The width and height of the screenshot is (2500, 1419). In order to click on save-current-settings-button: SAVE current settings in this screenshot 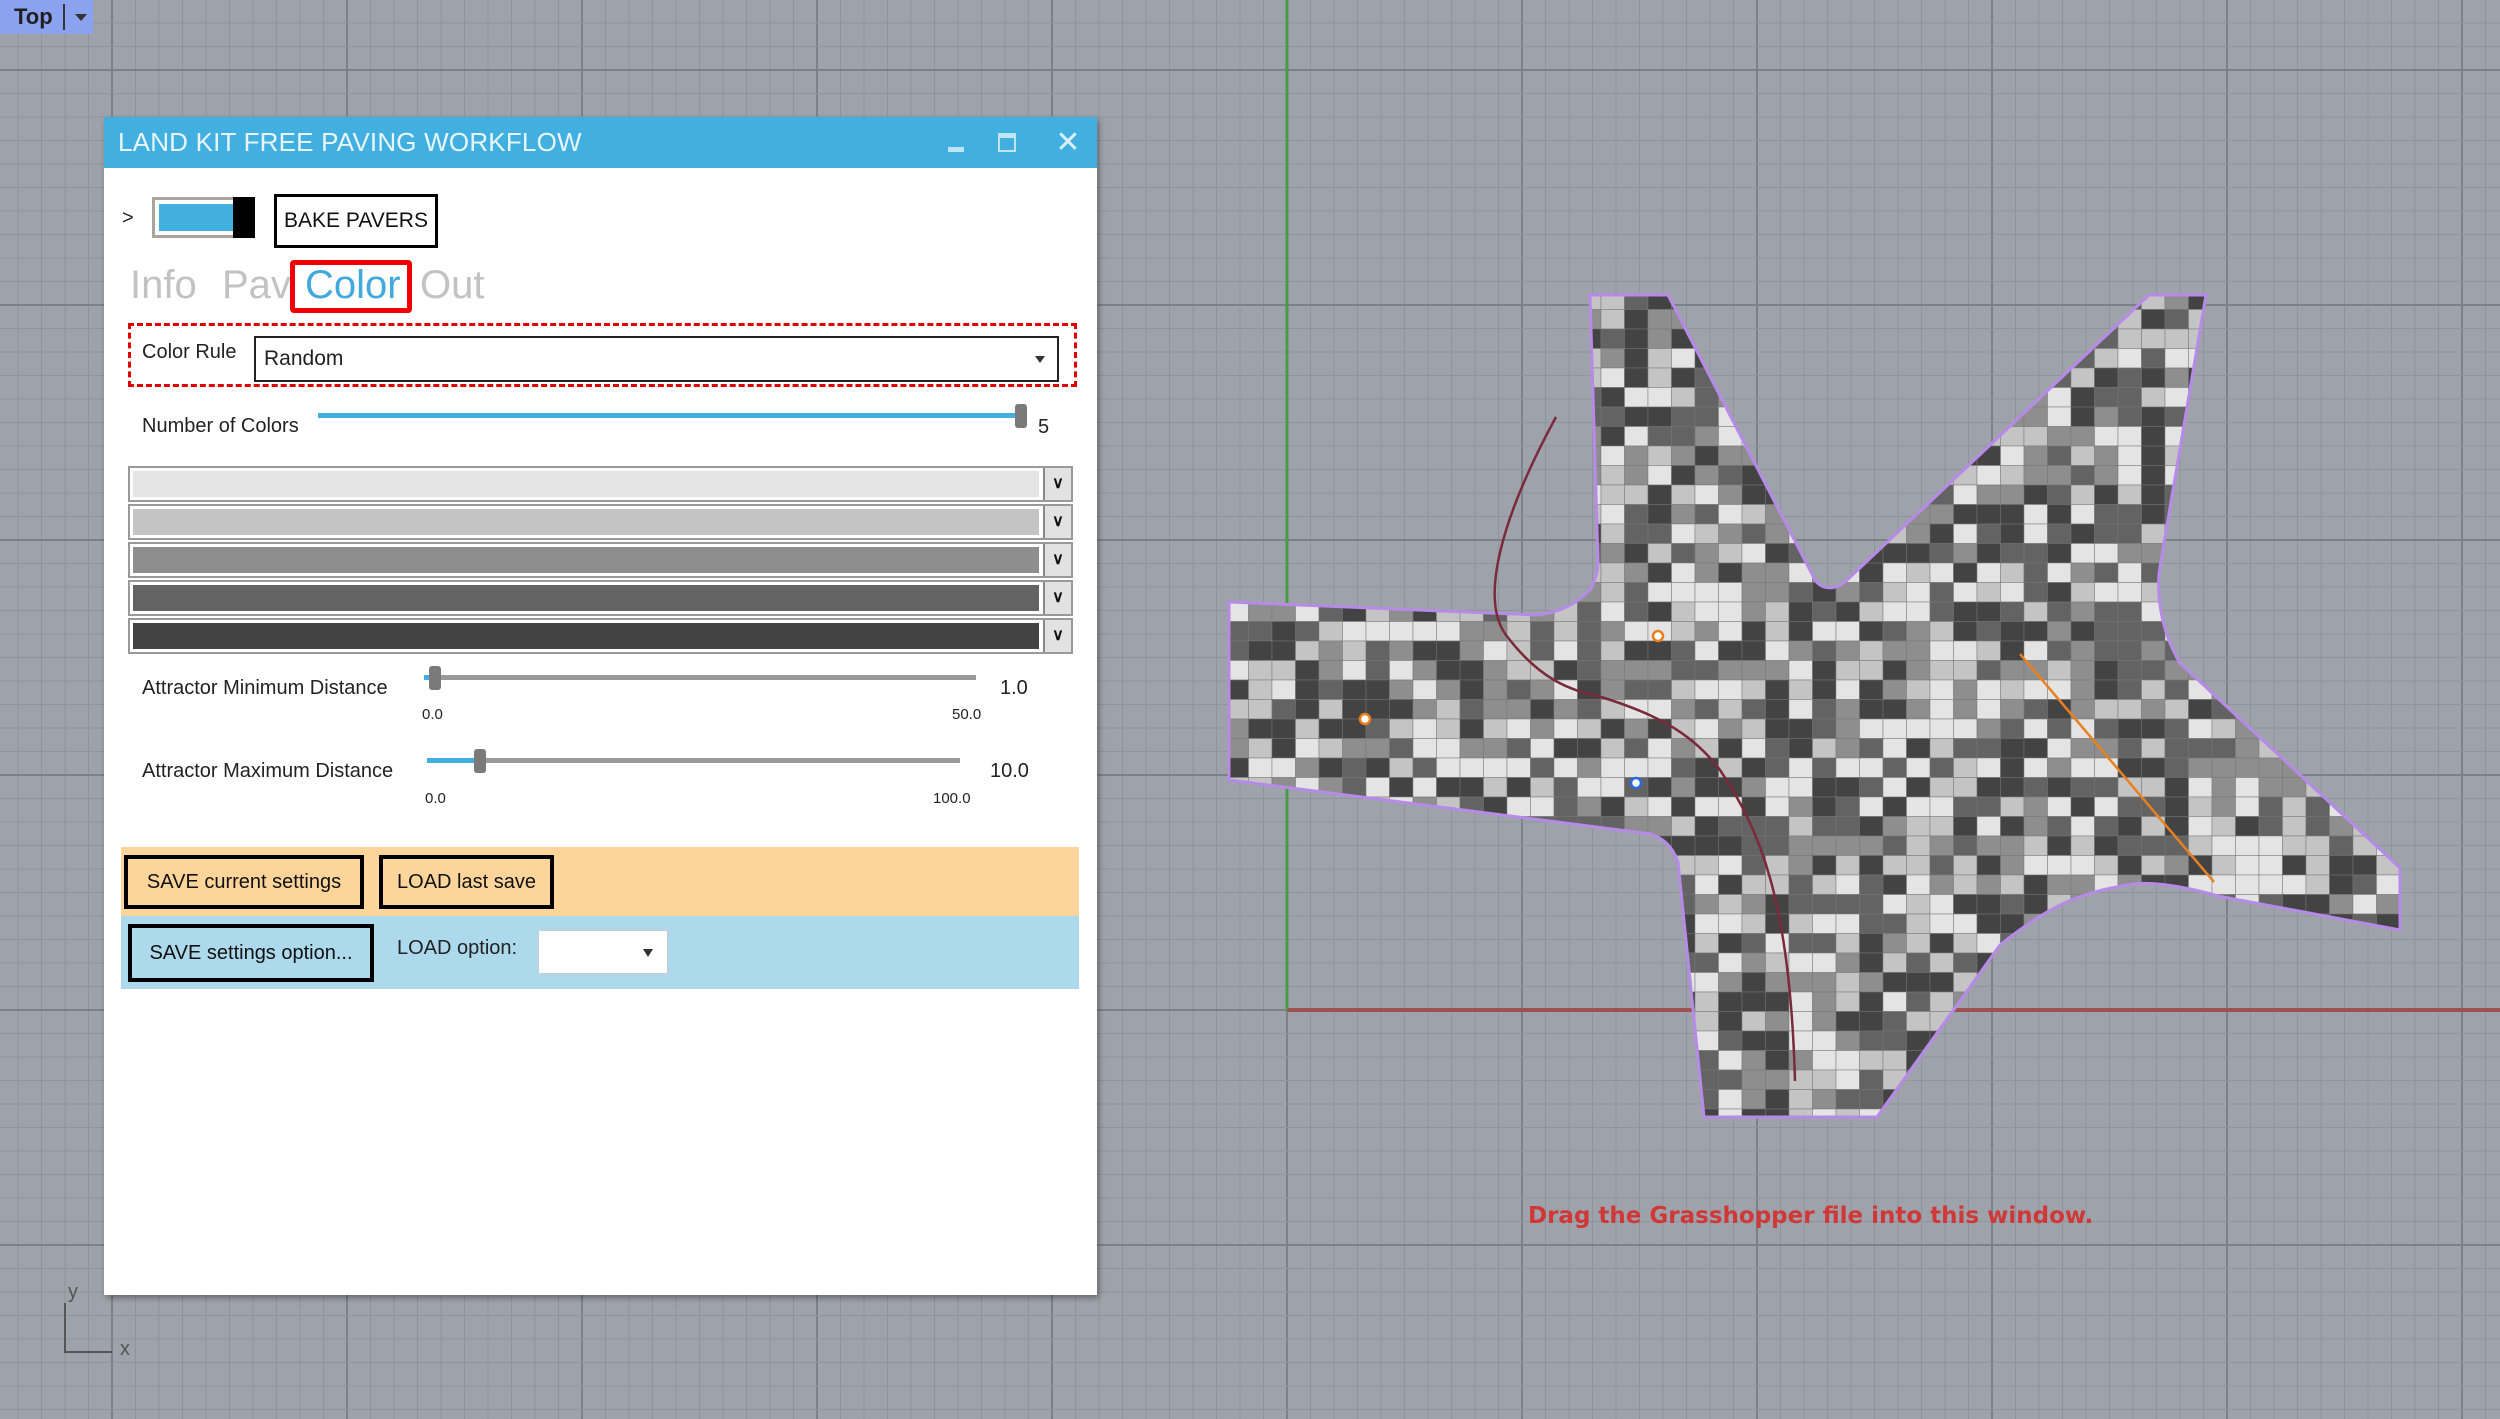, I will do `click(244, 882)`.